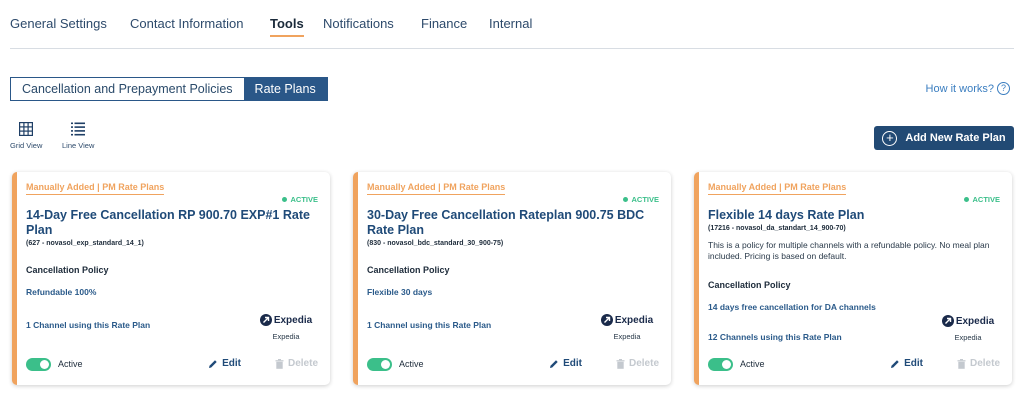 This screenshot has height=404, width=1024. I want to click on rate-plan-title: Flexible 14 days Rate Plan, so click(850, 215).